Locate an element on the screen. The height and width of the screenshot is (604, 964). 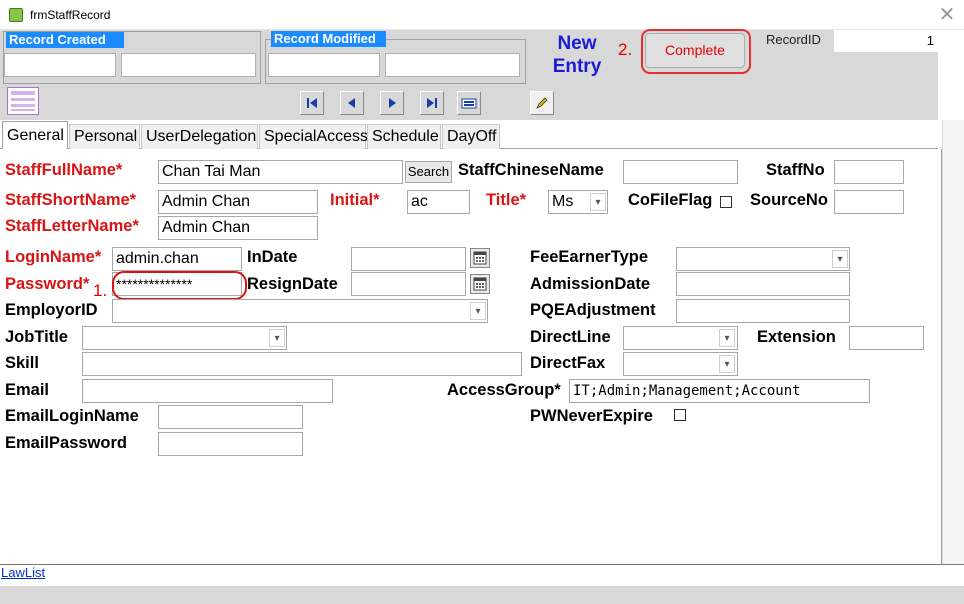
email-password-label: EmailPassword is located at coordinates (66, 443).